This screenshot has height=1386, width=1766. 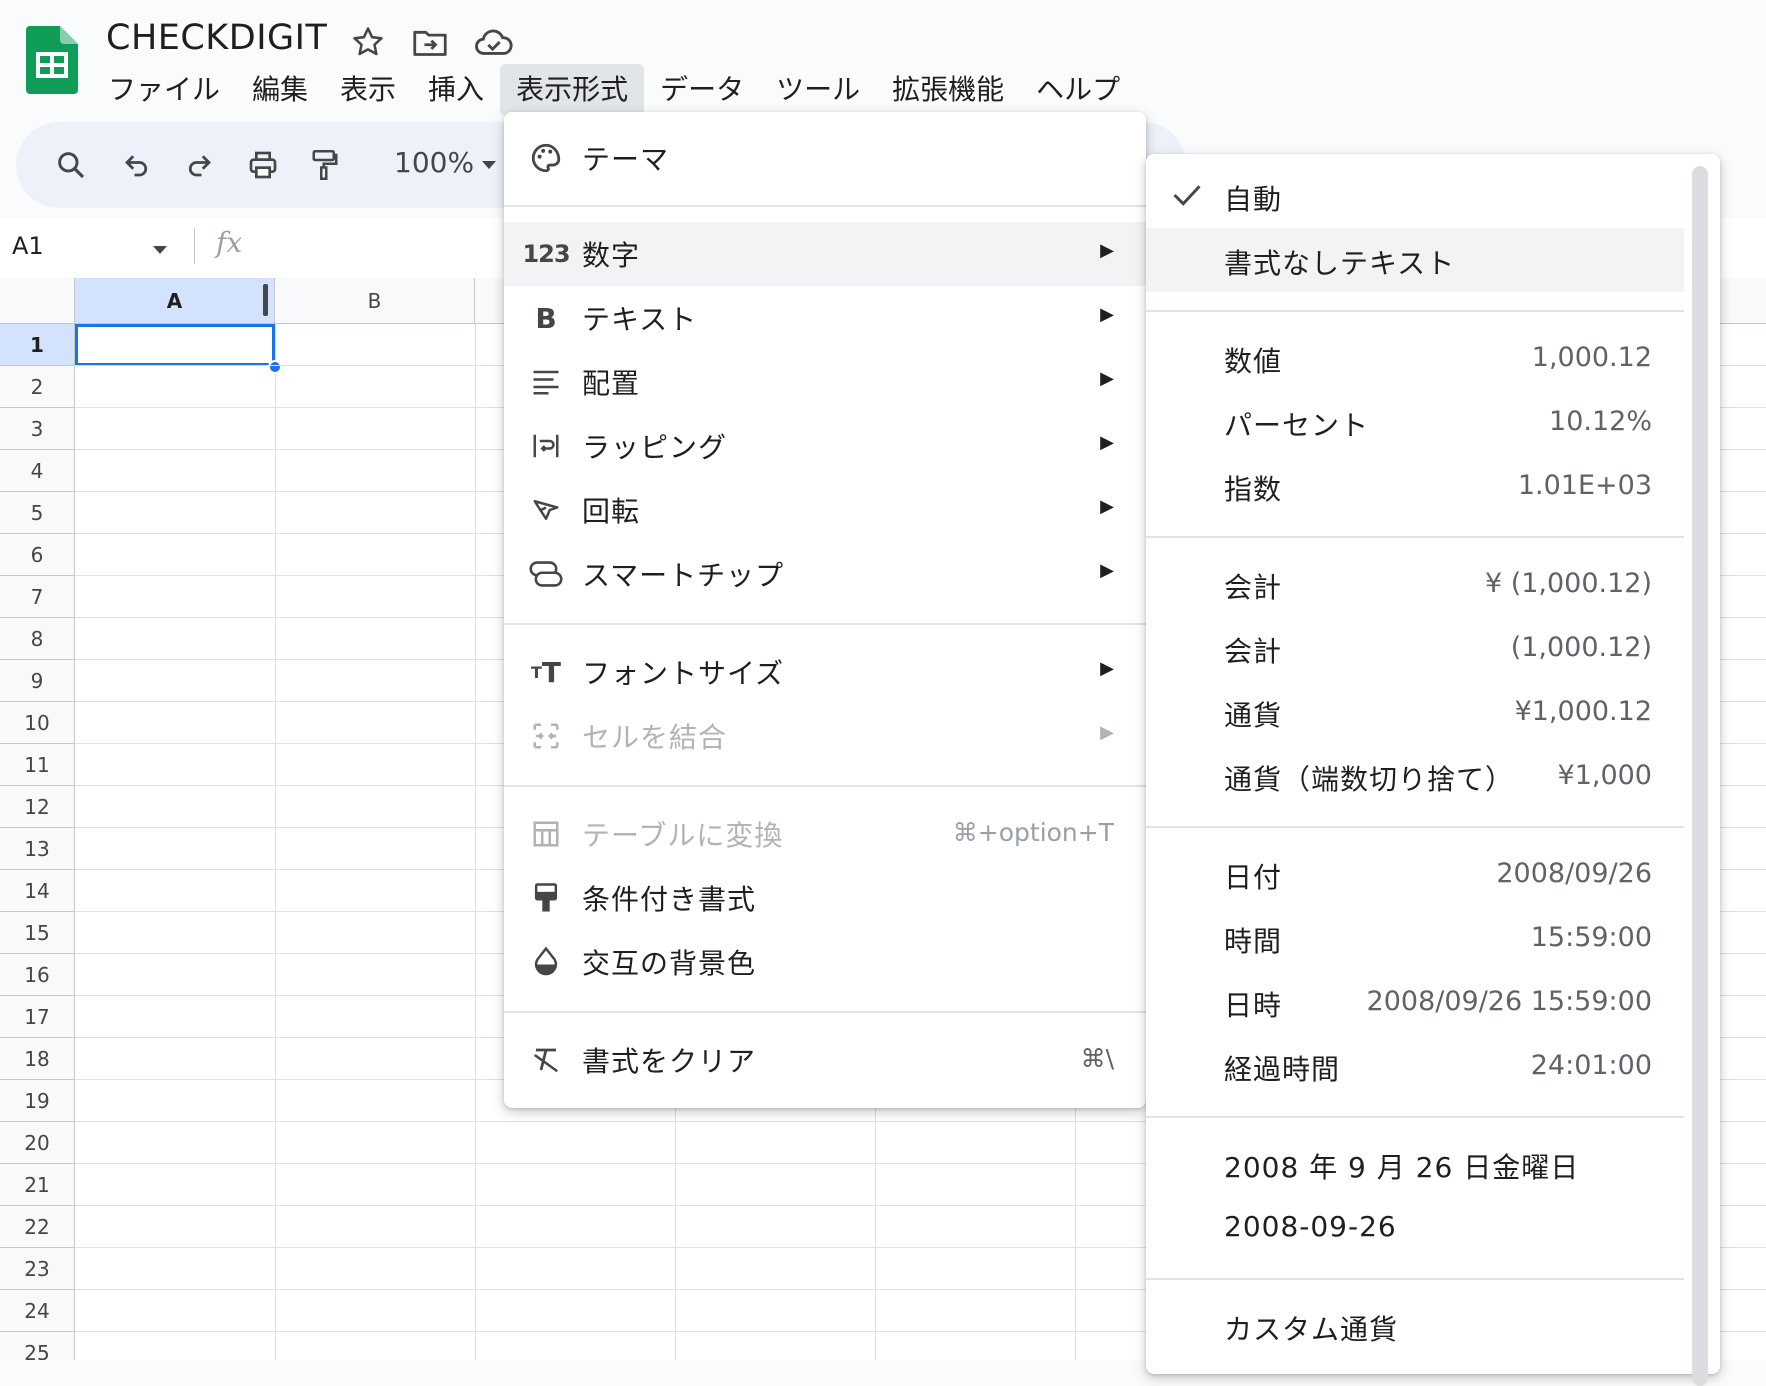 What do you see at coordinates (825, 254) in the screenshot?
I see `menu-item-number: 123 数字 ▶` at bounding box center [825, 254].